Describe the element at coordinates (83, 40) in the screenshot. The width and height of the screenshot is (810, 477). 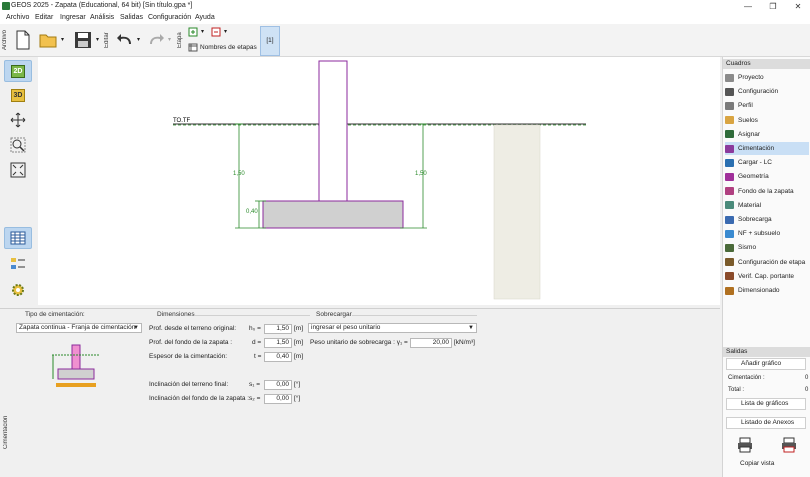
I see `save-icon` at that location.